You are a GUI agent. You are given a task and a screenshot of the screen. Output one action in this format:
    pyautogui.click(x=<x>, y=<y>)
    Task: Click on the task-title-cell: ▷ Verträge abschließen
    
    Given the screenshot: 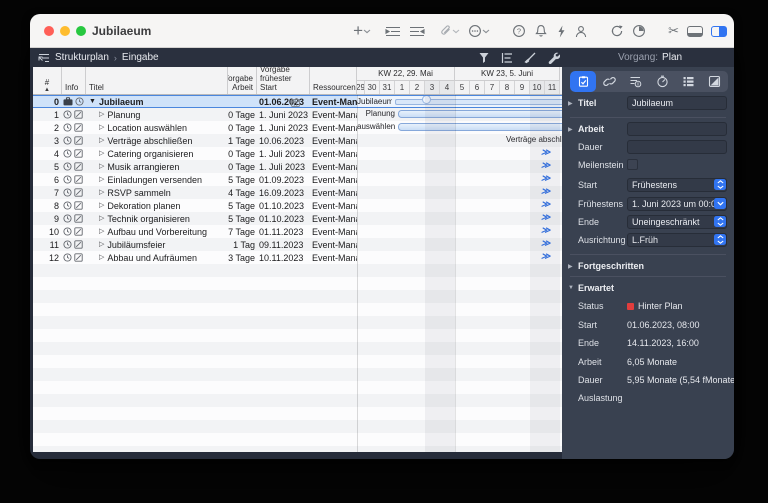 What is the action you would take?
    pyautogui.click(x=157, y=140)
    